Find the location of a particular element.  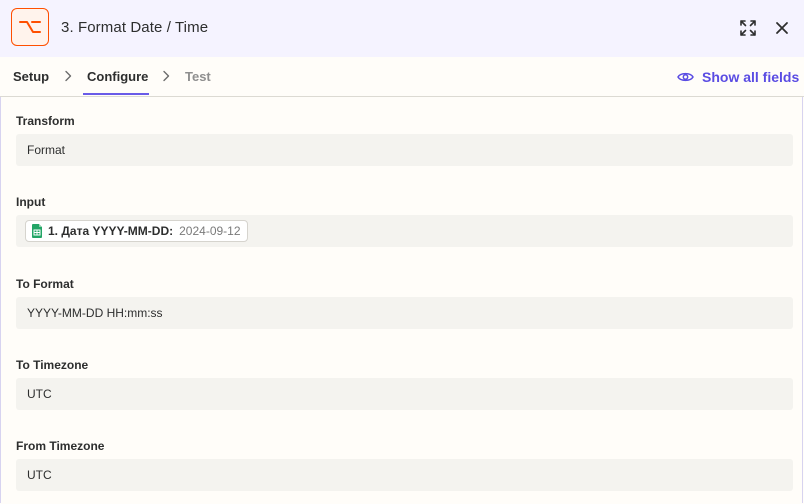

mapped-value-pill: 1. Дата YYYY-MM-DD: 2024-09-12 is located at coordinates (136, 231).